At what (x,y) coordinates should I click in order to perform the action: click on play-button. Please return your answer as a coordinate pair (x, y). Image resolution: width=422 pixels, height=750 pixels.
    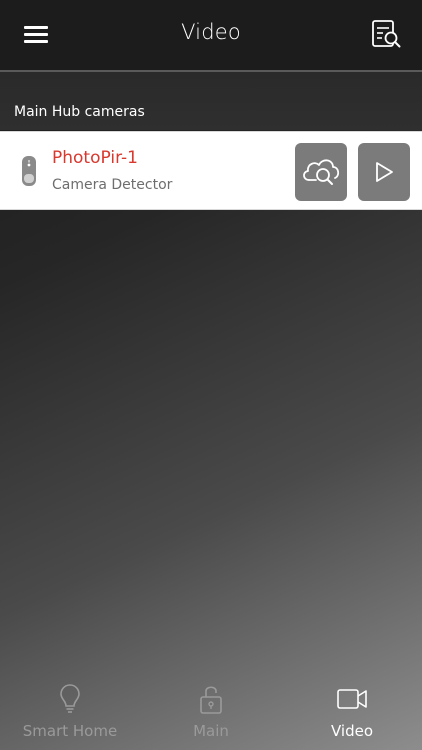
    Looking at the image, I should click on (384, 172).